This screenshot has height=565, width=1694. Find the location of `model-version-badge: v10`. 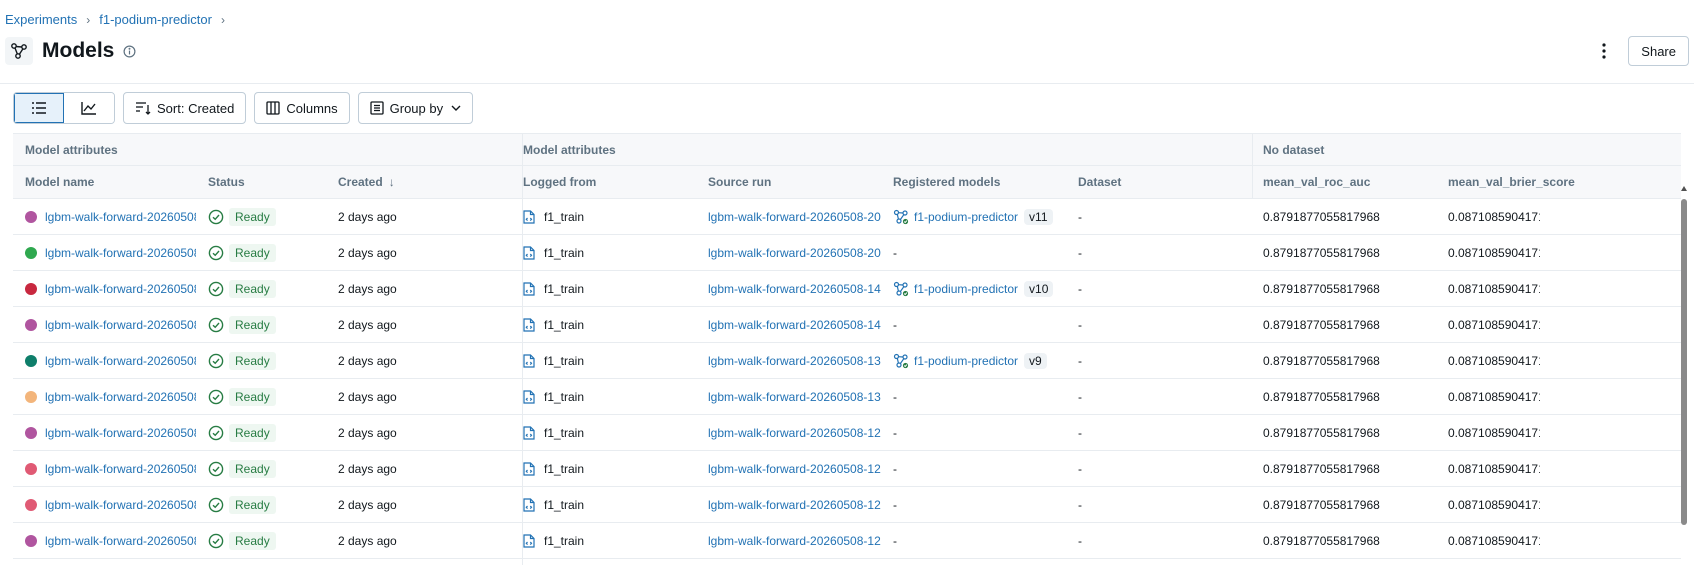

model-version-badge: v10 is located at coordinates (1039, 288).